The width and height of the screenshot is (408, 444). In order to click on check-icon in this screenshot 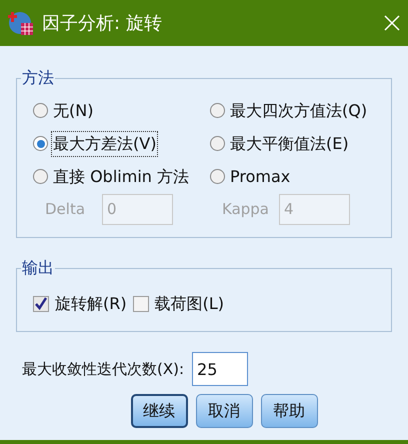, I will do `click(41, 304)`.